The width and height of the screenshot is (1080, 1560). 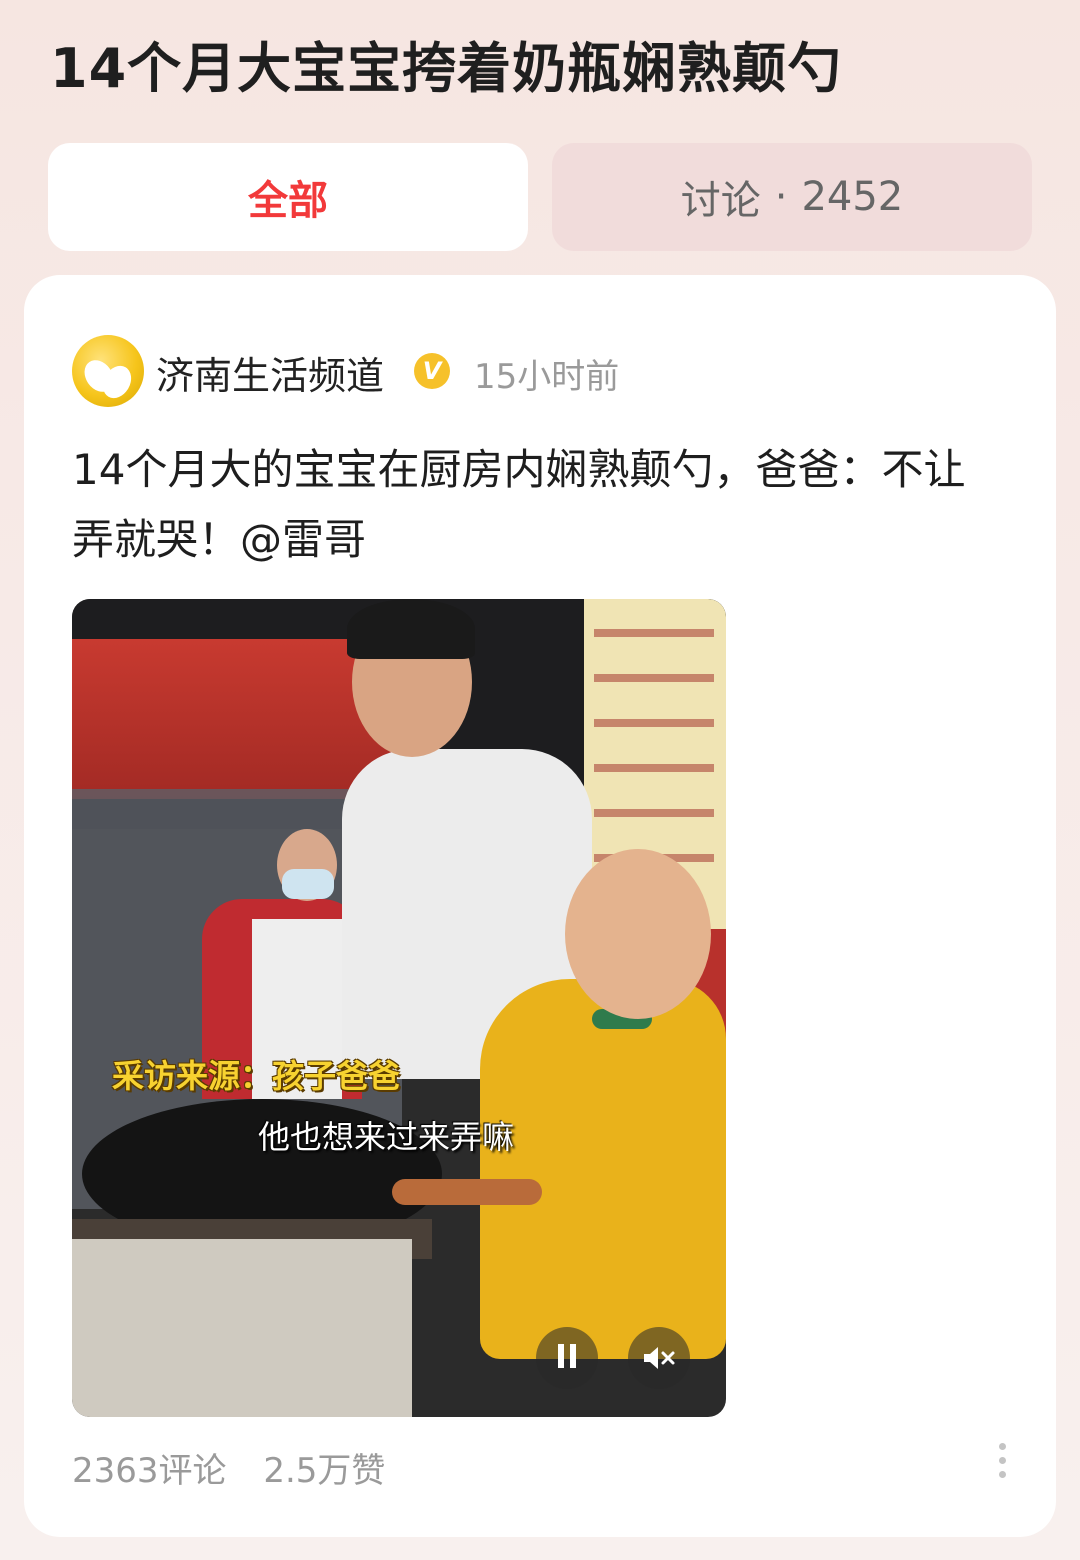 I want to click on post-stats: 2363评论 2.5万赞, so click(x=241, y=1467).